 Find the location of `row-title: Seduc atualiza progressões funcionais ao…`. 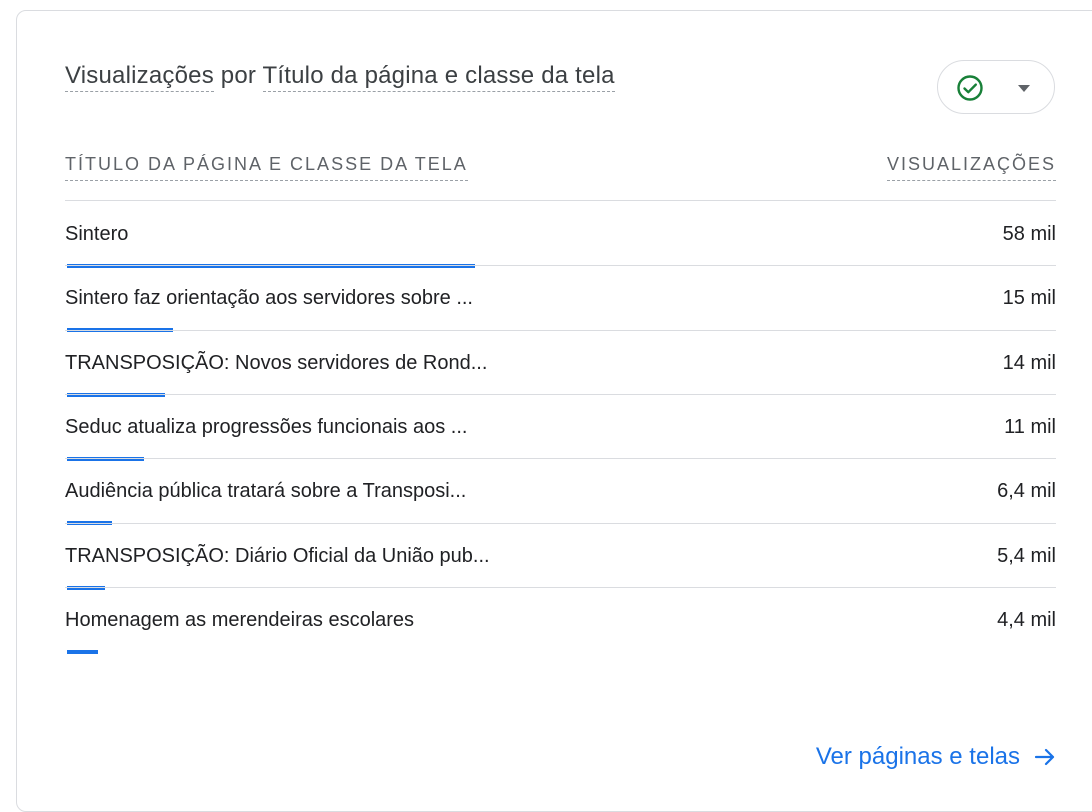

row-title: Seduc atualiza progressões funcionais ao… is located at coordinates (266, 426).